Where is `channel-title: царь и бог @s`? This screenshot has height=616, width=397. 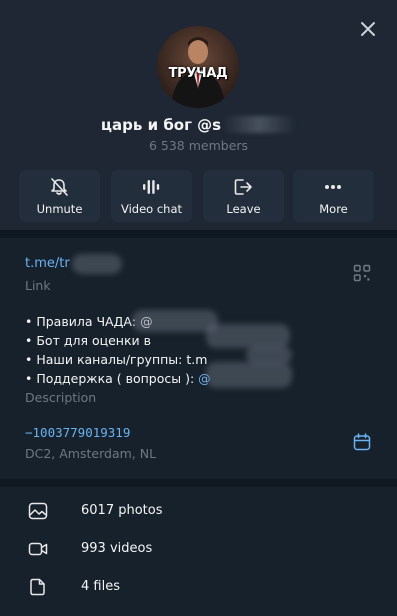 channel-title: царь и бог @s is located at coordinates (198, 125).